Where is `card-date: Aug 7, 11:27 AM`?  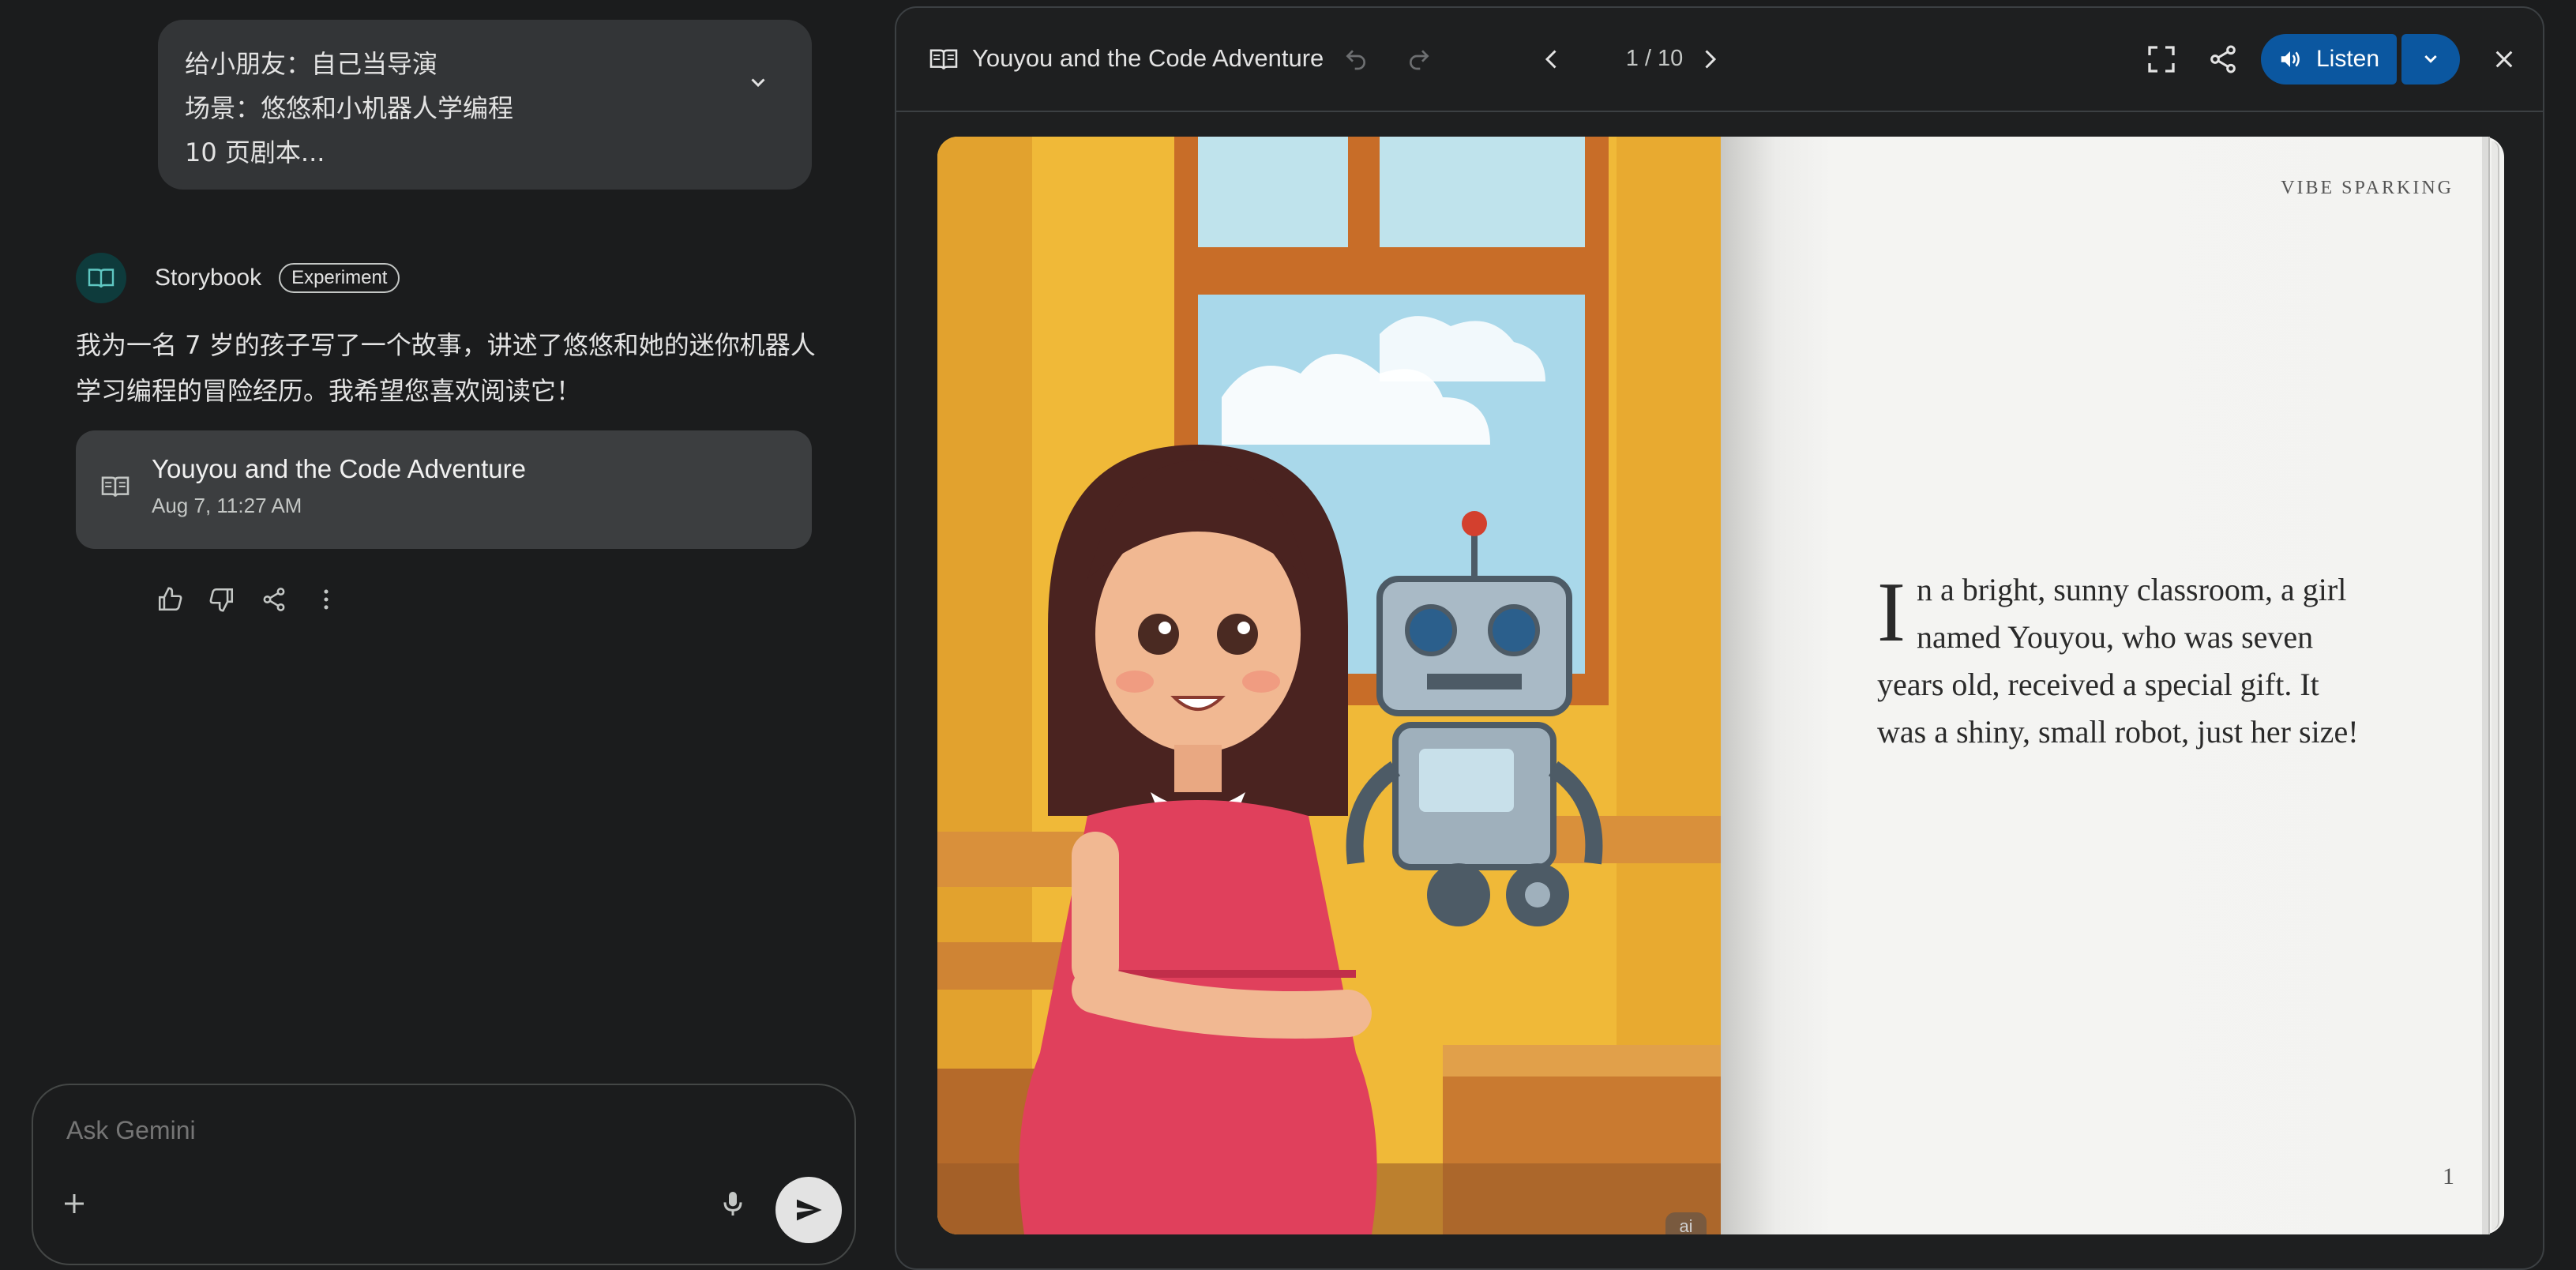 card-date: Aug 7, 11:27 AM is located at coordinates (227, 505).